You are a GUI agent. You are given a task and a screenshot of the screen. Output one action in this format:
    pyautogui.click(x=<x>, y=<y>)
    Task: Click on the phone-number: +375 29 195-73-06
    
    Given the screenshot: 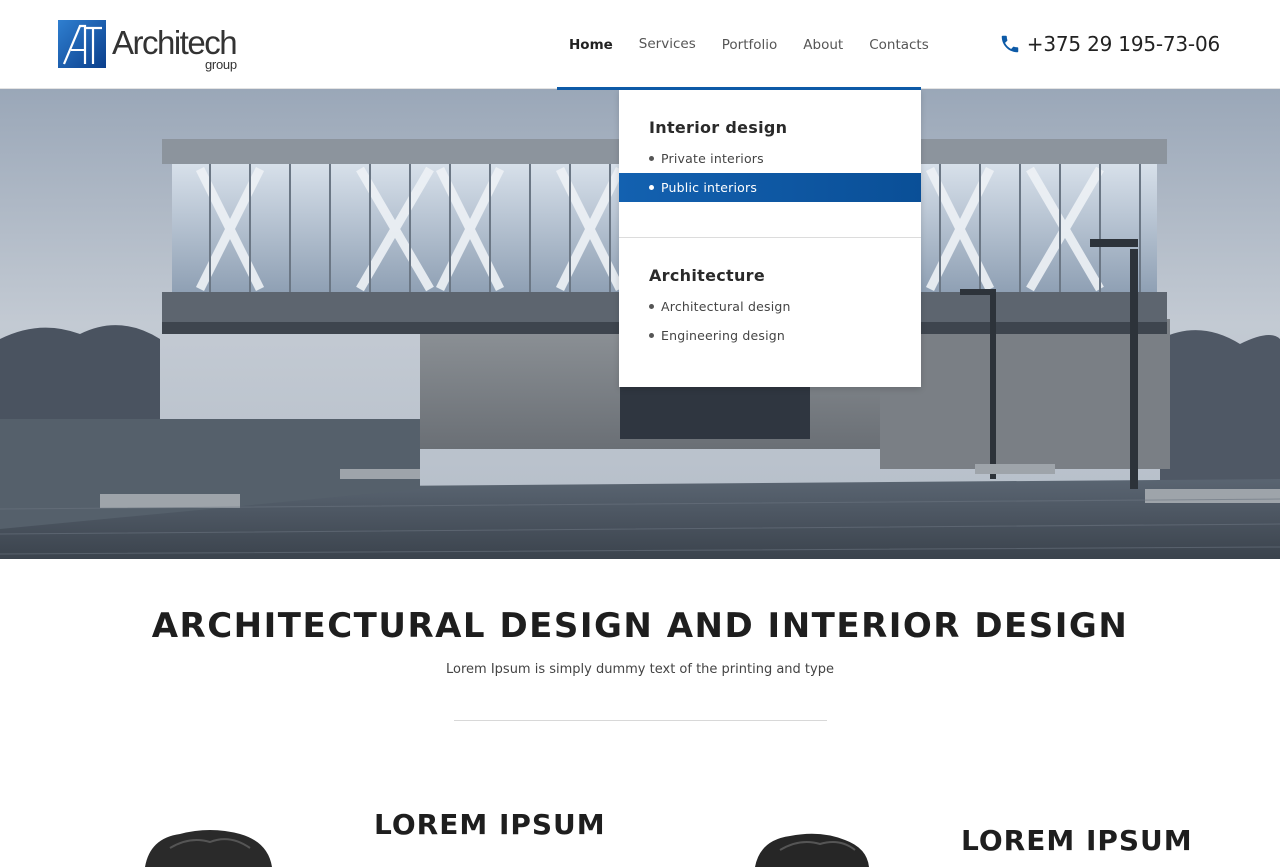 What is the action you would take?
    pyautogui.click(x=1123, y=44)
    